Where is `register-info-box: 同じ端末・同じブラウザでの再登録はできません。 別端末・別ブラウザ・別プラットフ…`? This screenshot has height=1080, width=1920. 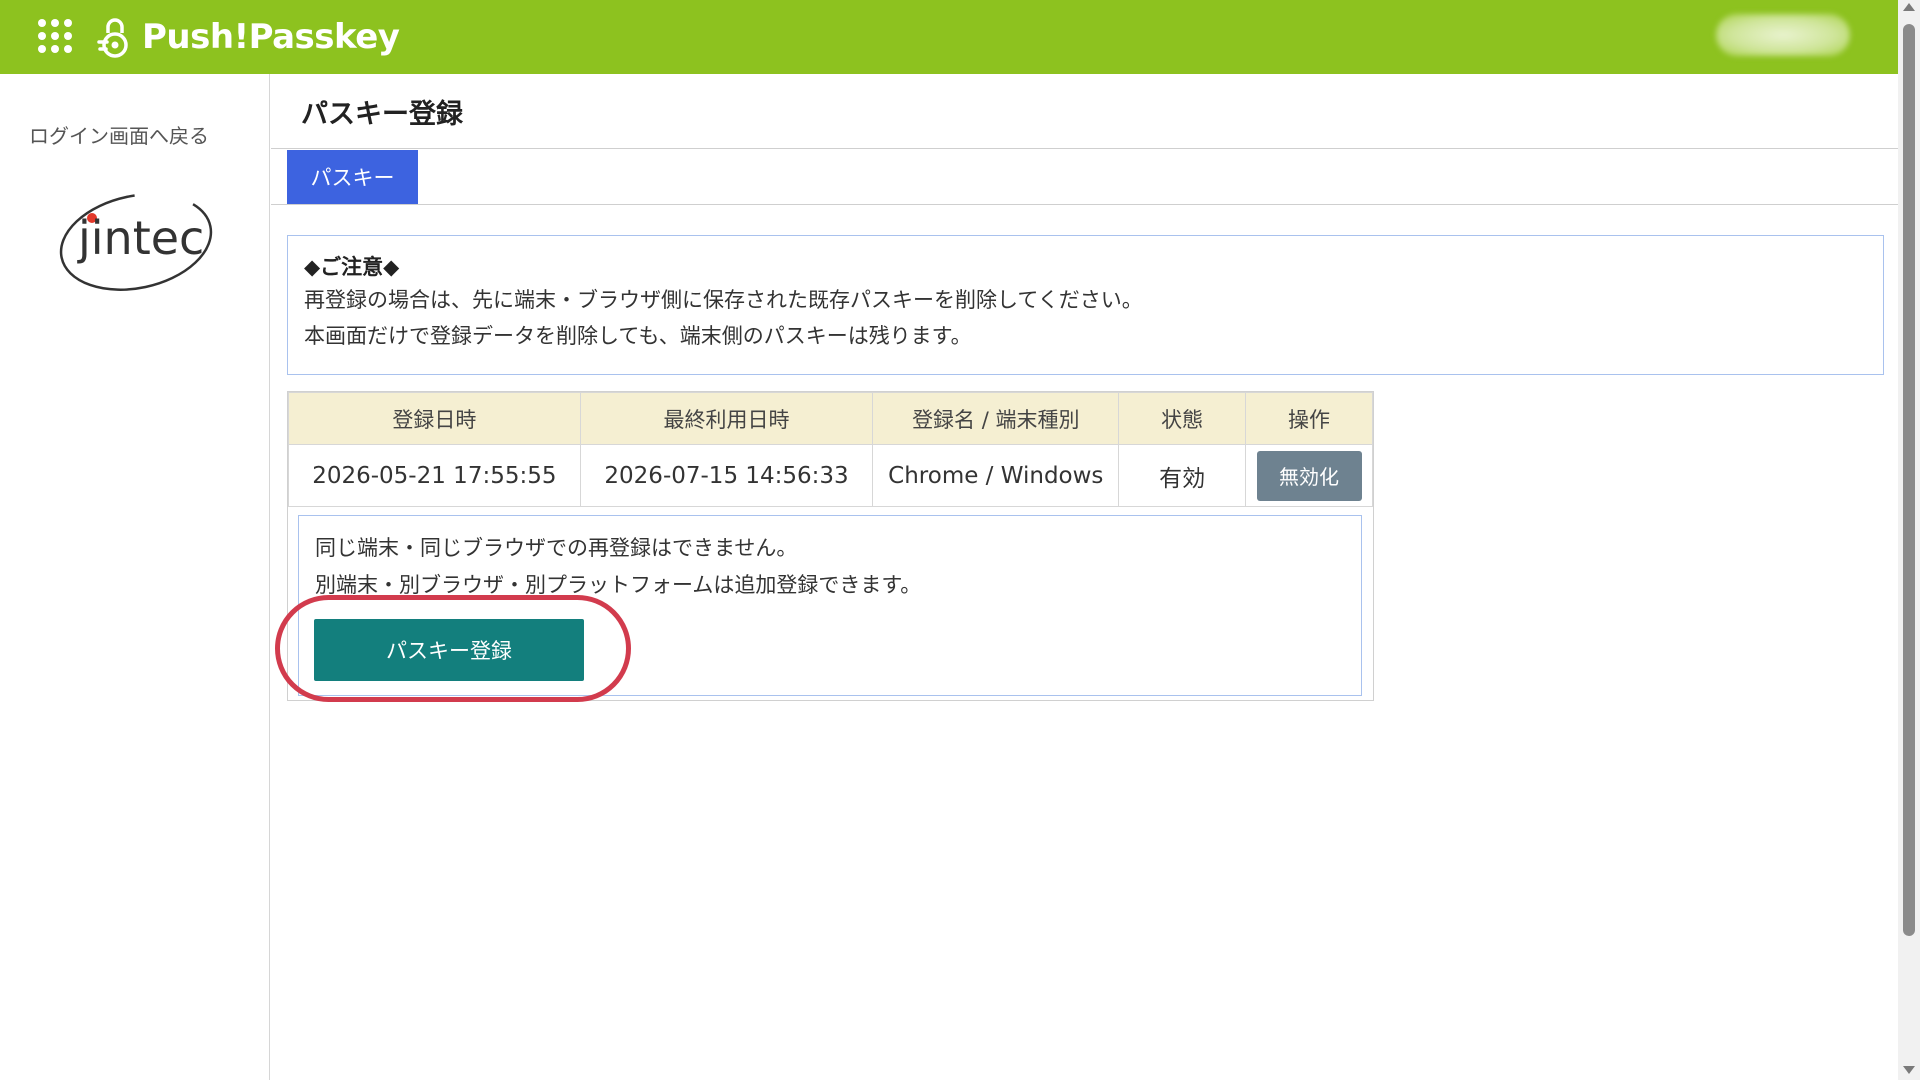 register-info-box: 同じ端末・同じブラウザでの再登録はできません。 別端末・別ブラウザ・別プラットフ… is located at coordinates (818, 608).